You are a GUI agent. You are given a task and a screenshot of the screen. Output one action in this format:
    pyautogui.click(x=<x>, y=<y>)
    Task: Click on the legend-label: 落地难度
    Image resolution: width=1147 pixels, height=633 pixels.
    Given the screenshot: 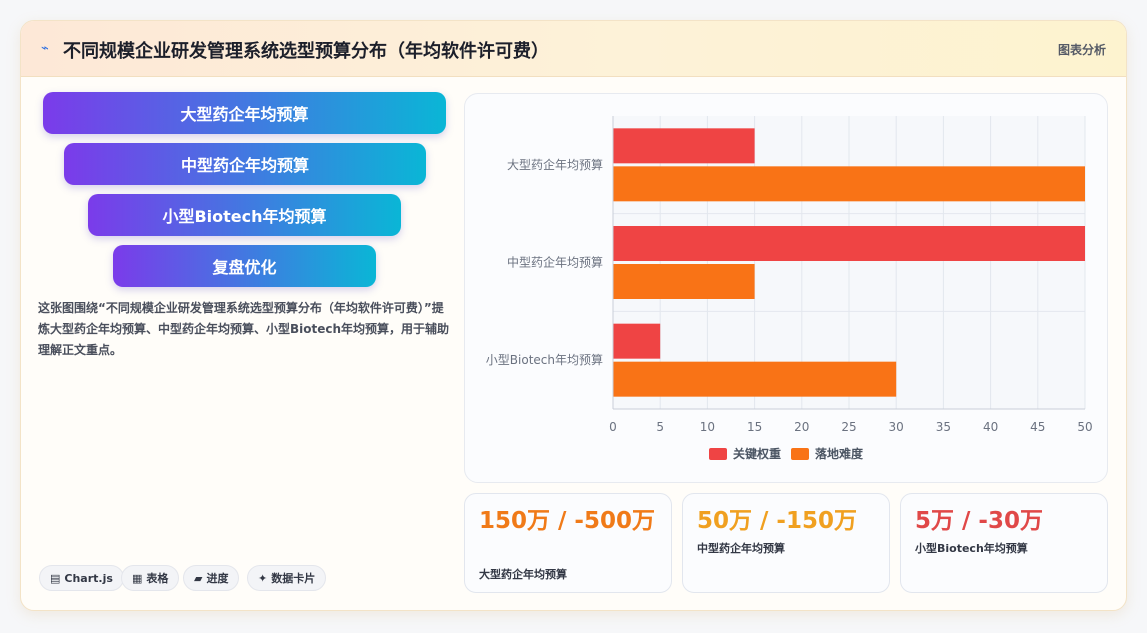 What is the action you would take?
    pyautogui.click(x=839, y=453)
    